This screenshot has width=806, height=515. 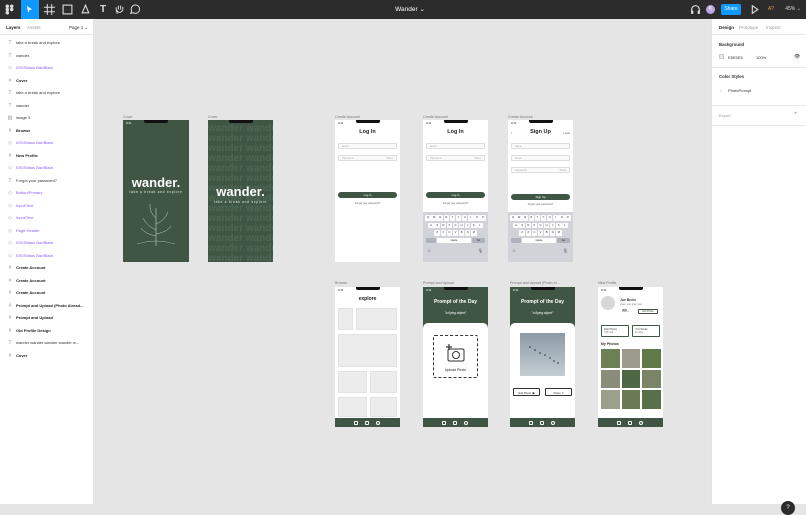 I want to click on numbers-key, so click(x=516, y=240).